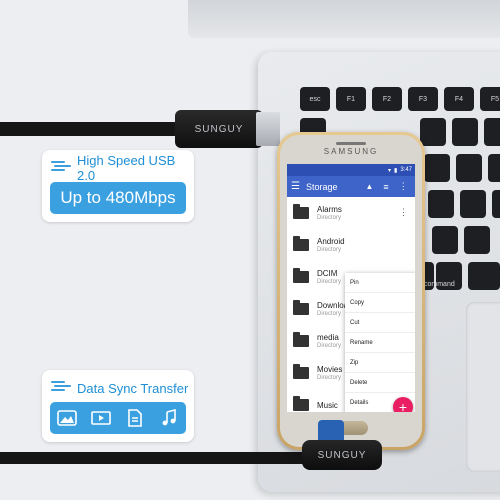 The image size is (500, 500). What do you see at coordinates (403, 404) in the screenshot?
I see `add-button: +` at bounding box center [403, 404].